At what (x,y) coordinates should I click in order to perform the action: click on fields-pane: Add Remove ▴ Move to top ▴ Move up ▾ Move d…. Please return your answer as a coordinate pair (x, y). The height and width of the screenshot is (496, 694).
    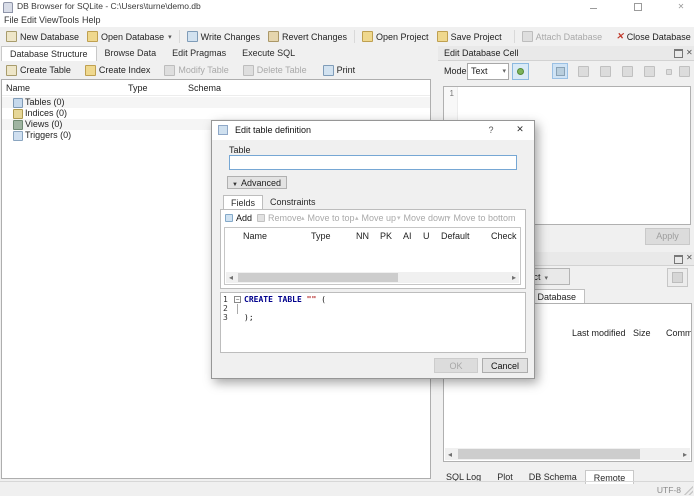
    Looking at the image, I should click on (373, 249).